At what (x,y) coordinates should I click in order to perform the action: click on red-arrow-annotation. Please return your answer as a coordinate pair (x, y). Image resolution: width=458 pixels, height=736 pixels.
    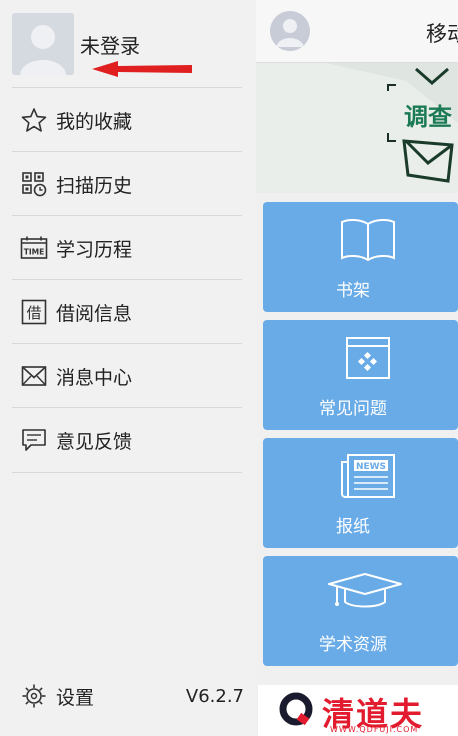
    Looking at the image, I should click on (142, 69).